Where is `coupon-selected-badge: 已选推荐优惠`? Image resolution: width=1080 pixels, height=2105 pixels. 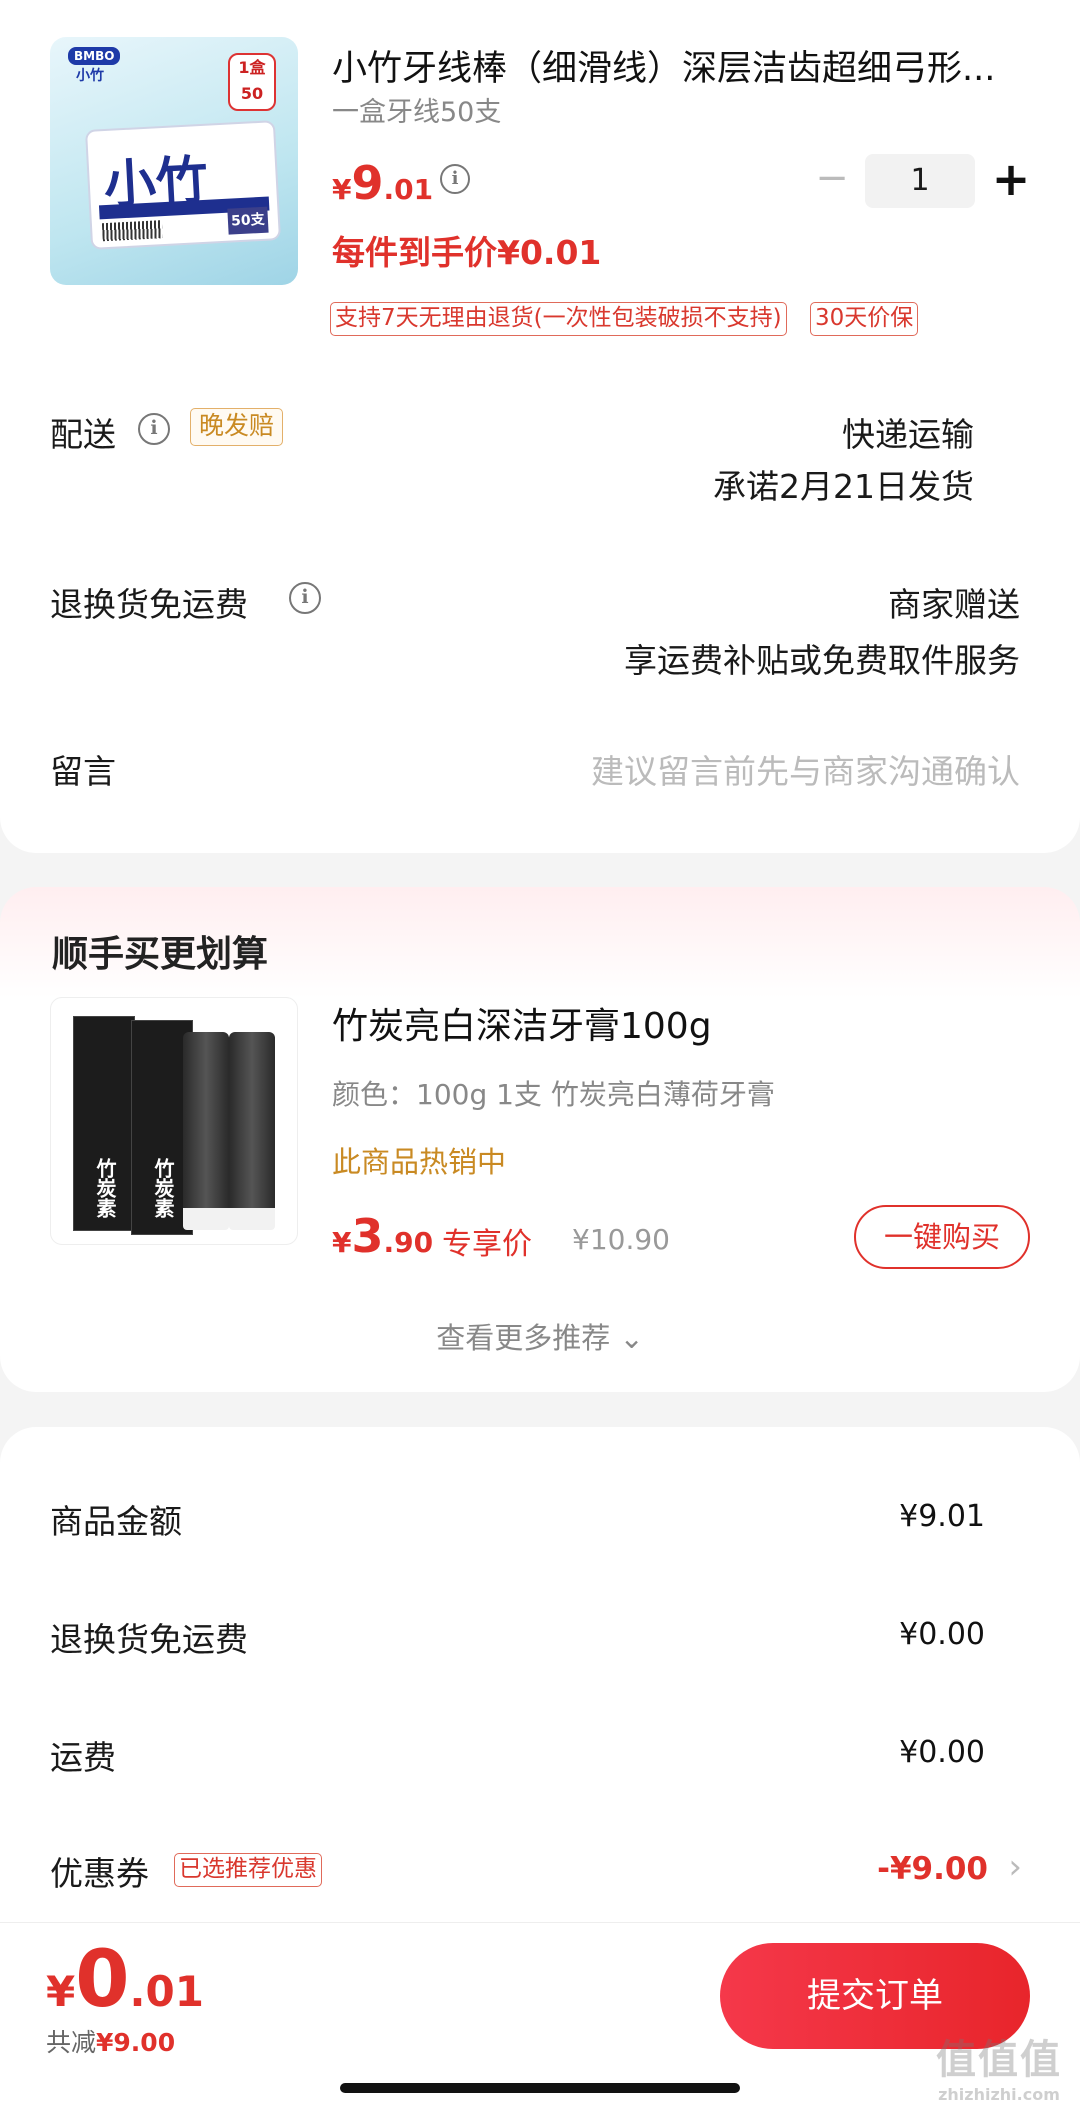 coupon-selected-badge: 已选推荐优惠 is located at coordinates (248, 1870).